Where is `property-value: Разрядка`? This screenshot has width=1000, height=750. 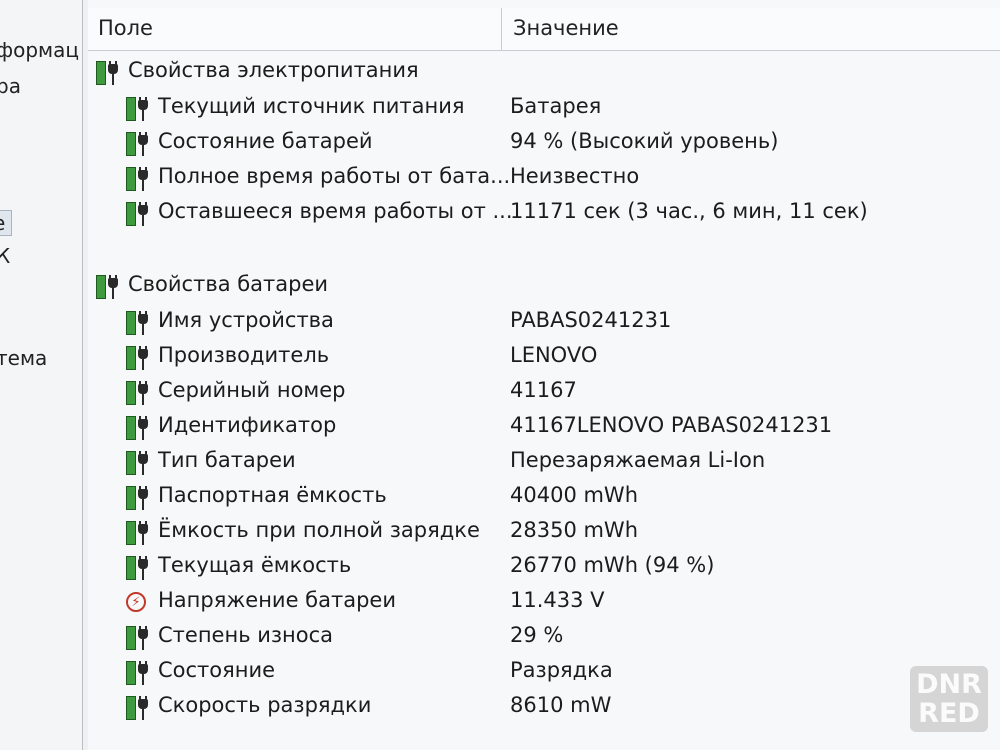 property-value: Разрядка is located at coordinates (561, 670).